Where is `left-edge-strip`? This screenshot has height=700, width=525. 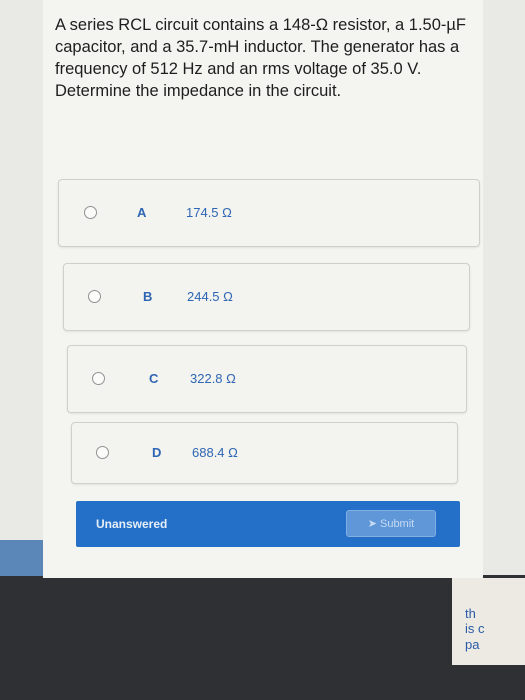 left-edge-strip is located at coordinates (22, 558).